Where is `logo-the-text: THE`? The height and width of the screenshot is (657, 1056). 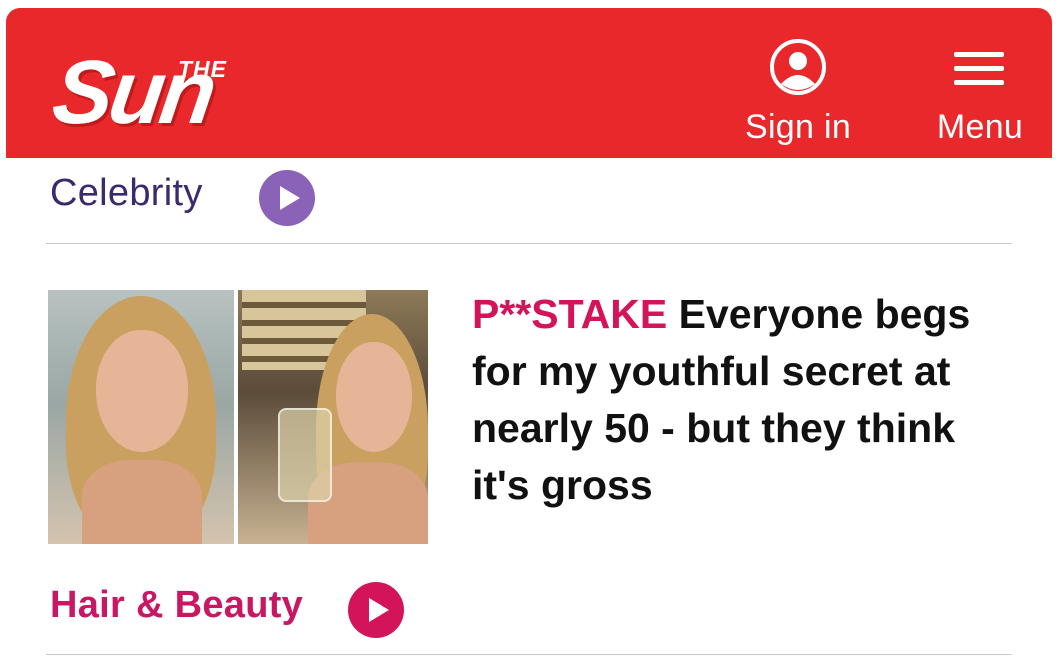 logo-the-text: THE is located at coordinates (202, 69).